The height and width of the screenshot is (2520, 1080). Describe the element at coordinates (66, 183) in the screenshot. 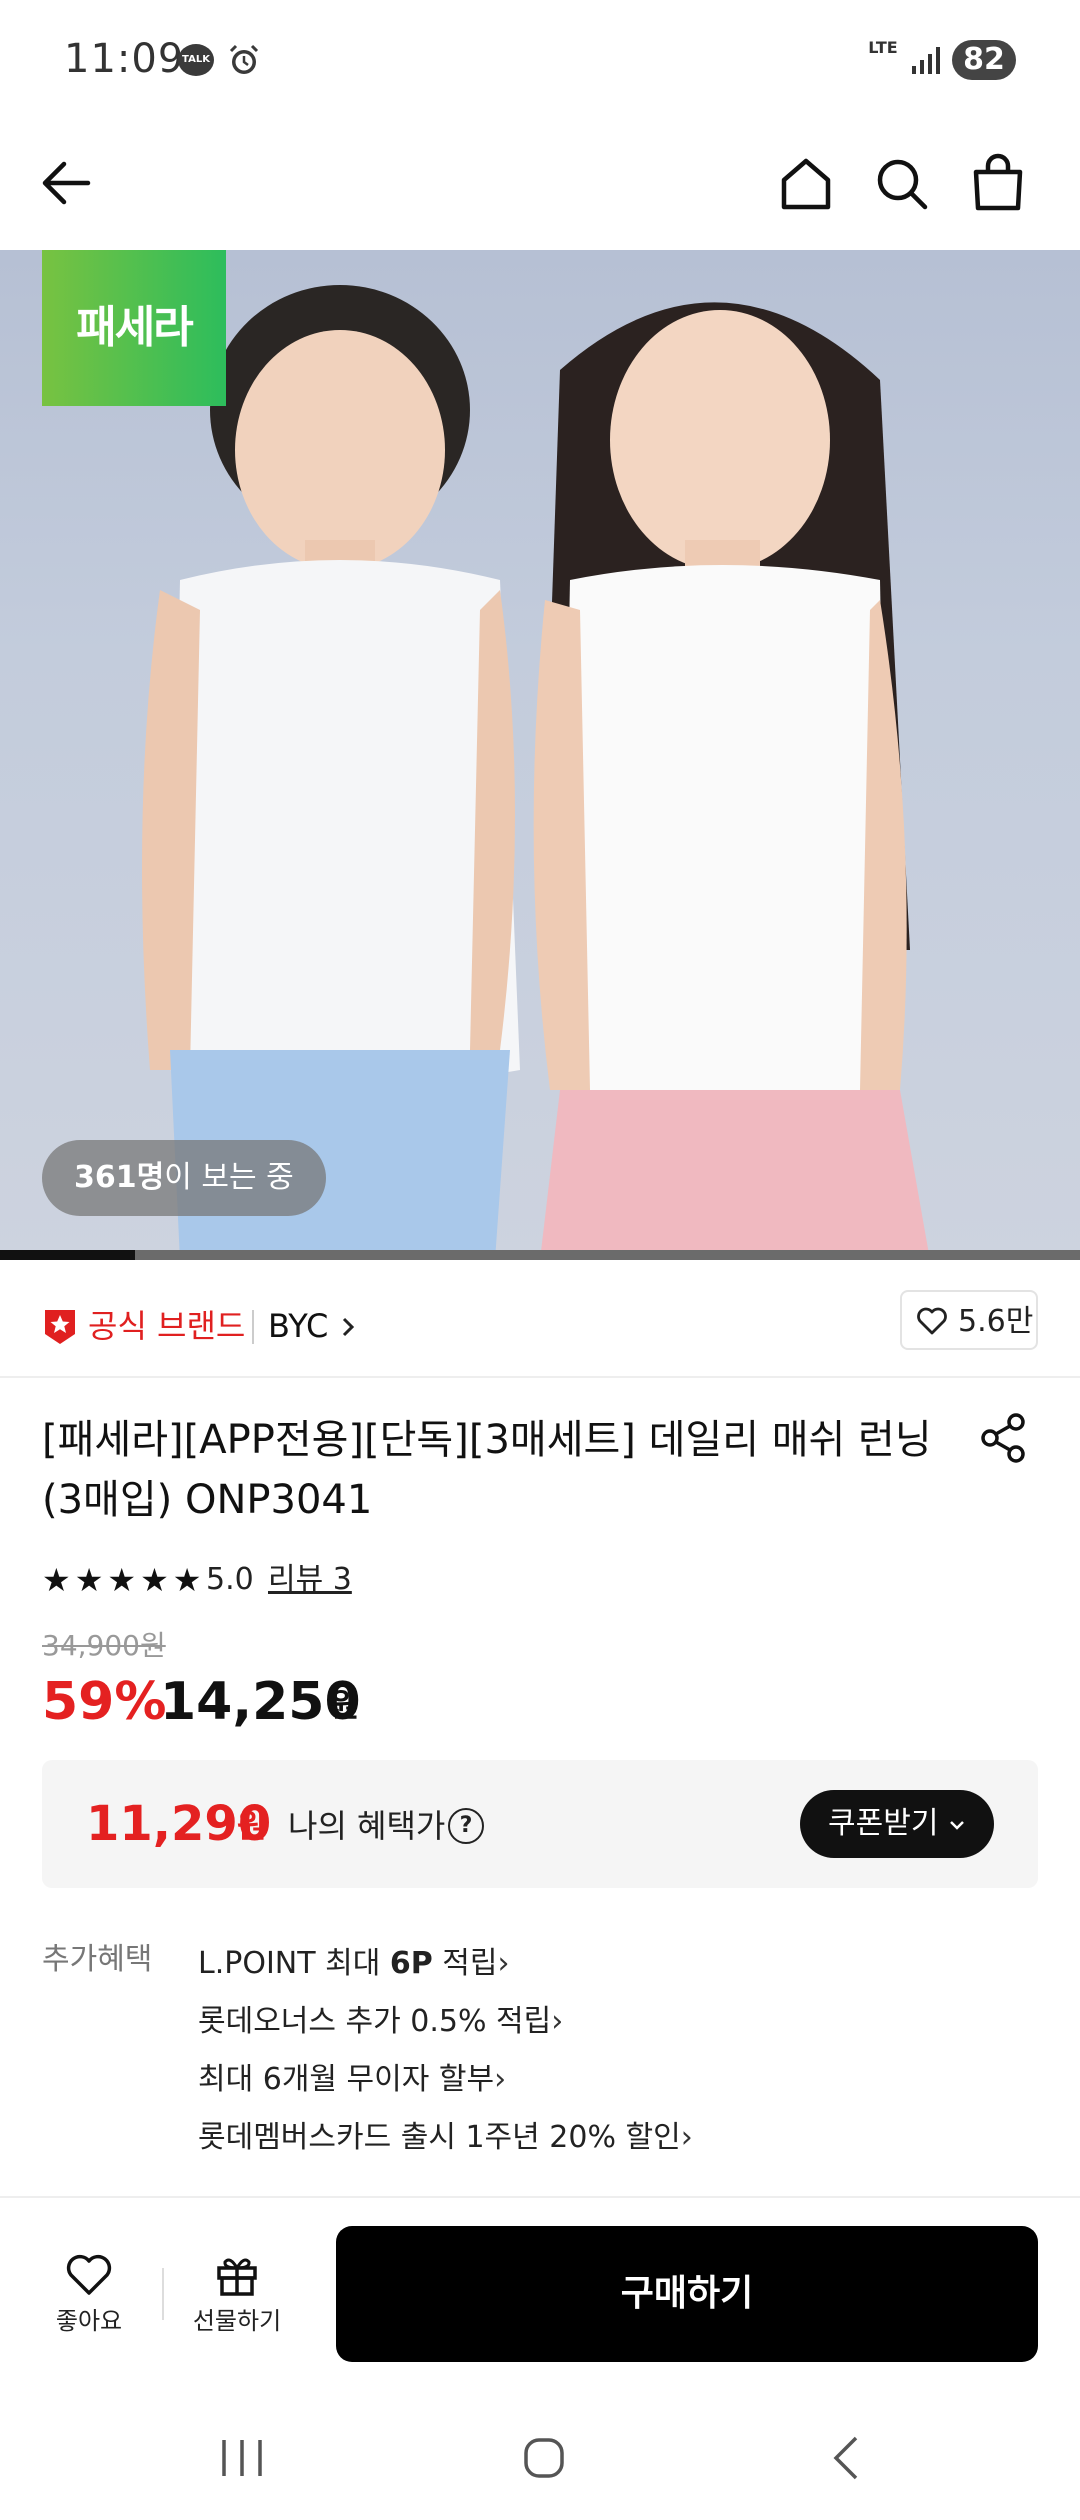

I see `back-arrow-icon` at that location.